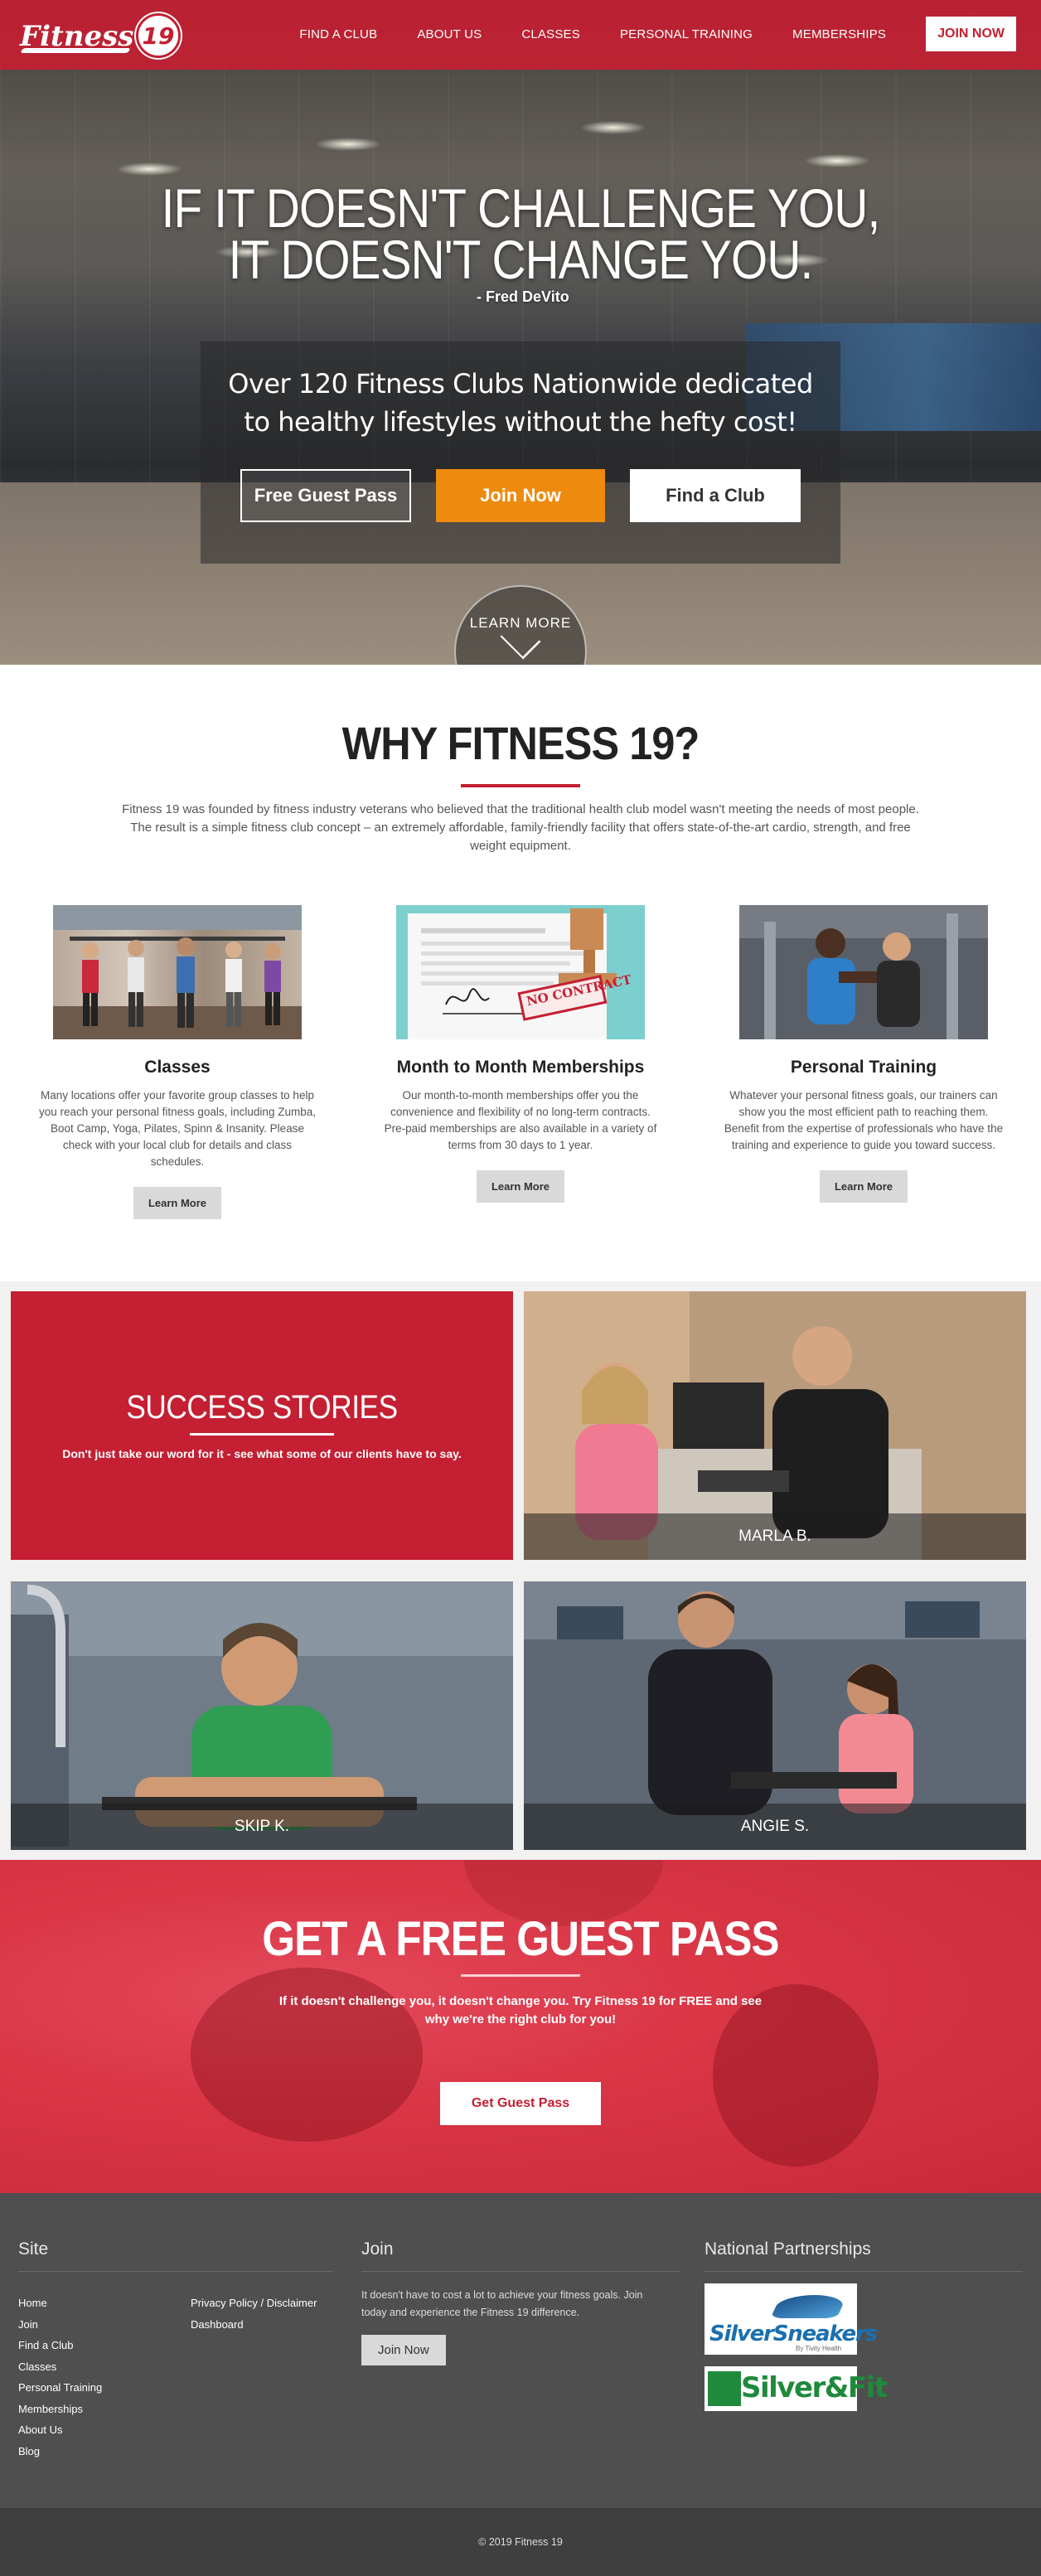  I want to click on no-contract-image: NO CONTRACT, so click(520, 972).